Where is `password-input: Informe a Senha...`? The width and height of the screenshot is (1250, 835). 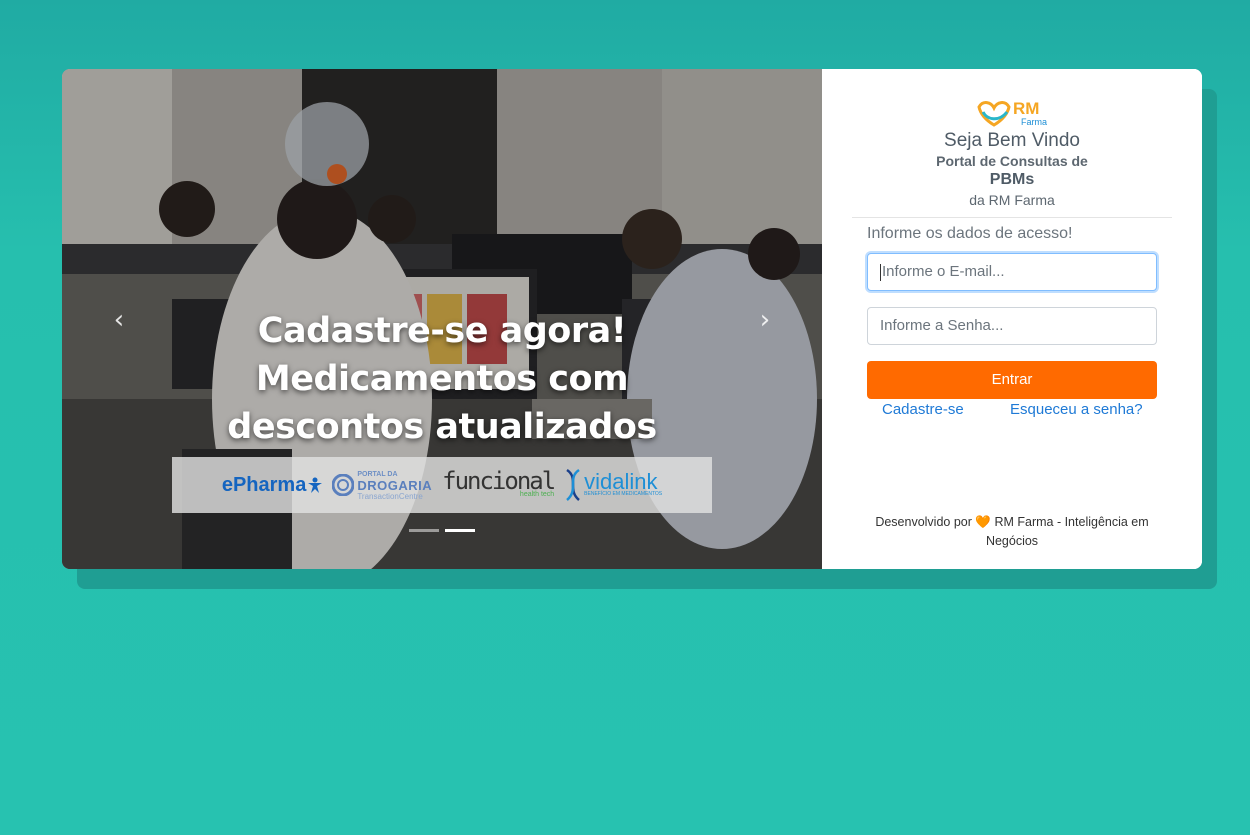
password-input: Informe a Senha... is located at coordinates (1012, 326).